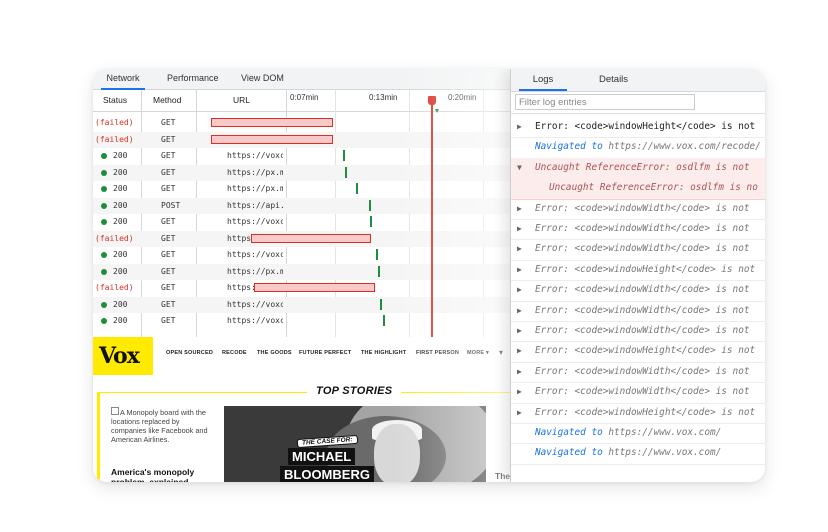  I want to click on column-status: Status, so click(115, 100).